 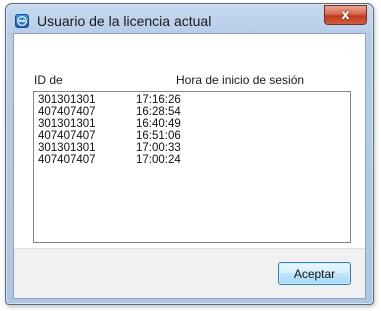 What do you see at coordinates (192, 148) in the screenshot?
I see `list-item: 301301301 17:00:33` at bounding box center [192, 148].